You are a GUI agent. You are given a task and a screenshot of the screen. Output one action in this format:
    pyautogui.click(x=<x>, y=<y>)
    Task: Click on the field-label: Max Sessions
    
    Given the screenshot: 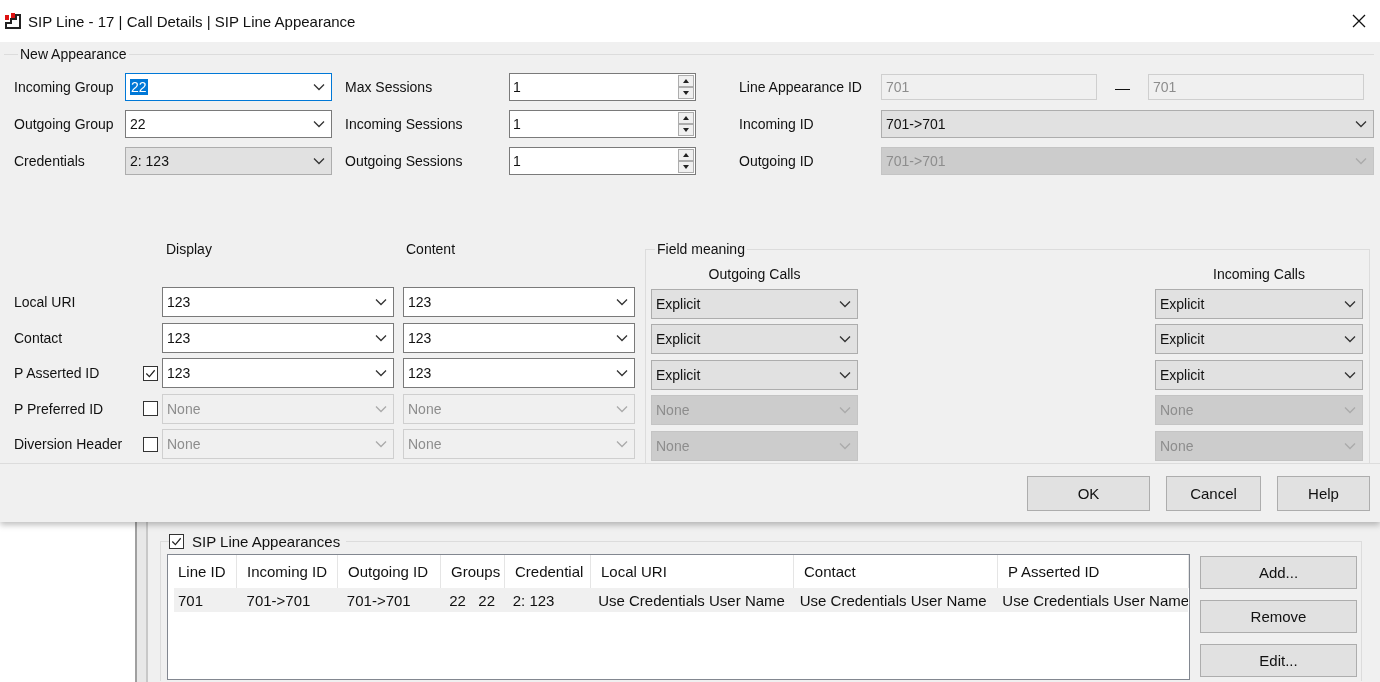 What is the action you would take?
    pyautogui.click(x=389, y=87)
    